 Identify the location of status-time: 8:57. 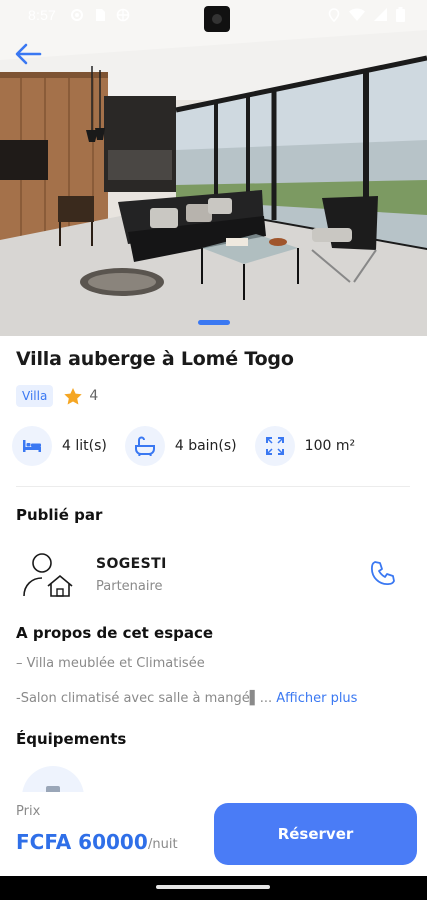
(42, 15).